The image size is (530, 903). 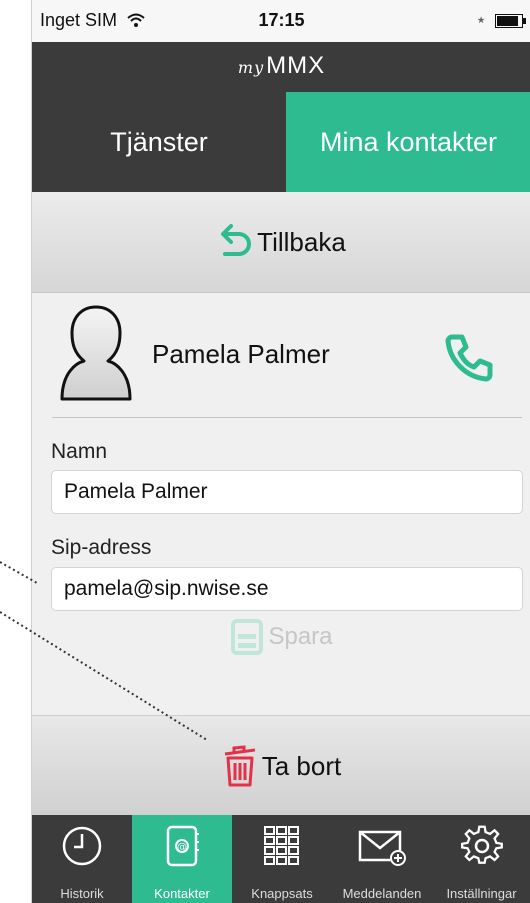 I want to click on call-phone-icon, so click(x=468, y=357).